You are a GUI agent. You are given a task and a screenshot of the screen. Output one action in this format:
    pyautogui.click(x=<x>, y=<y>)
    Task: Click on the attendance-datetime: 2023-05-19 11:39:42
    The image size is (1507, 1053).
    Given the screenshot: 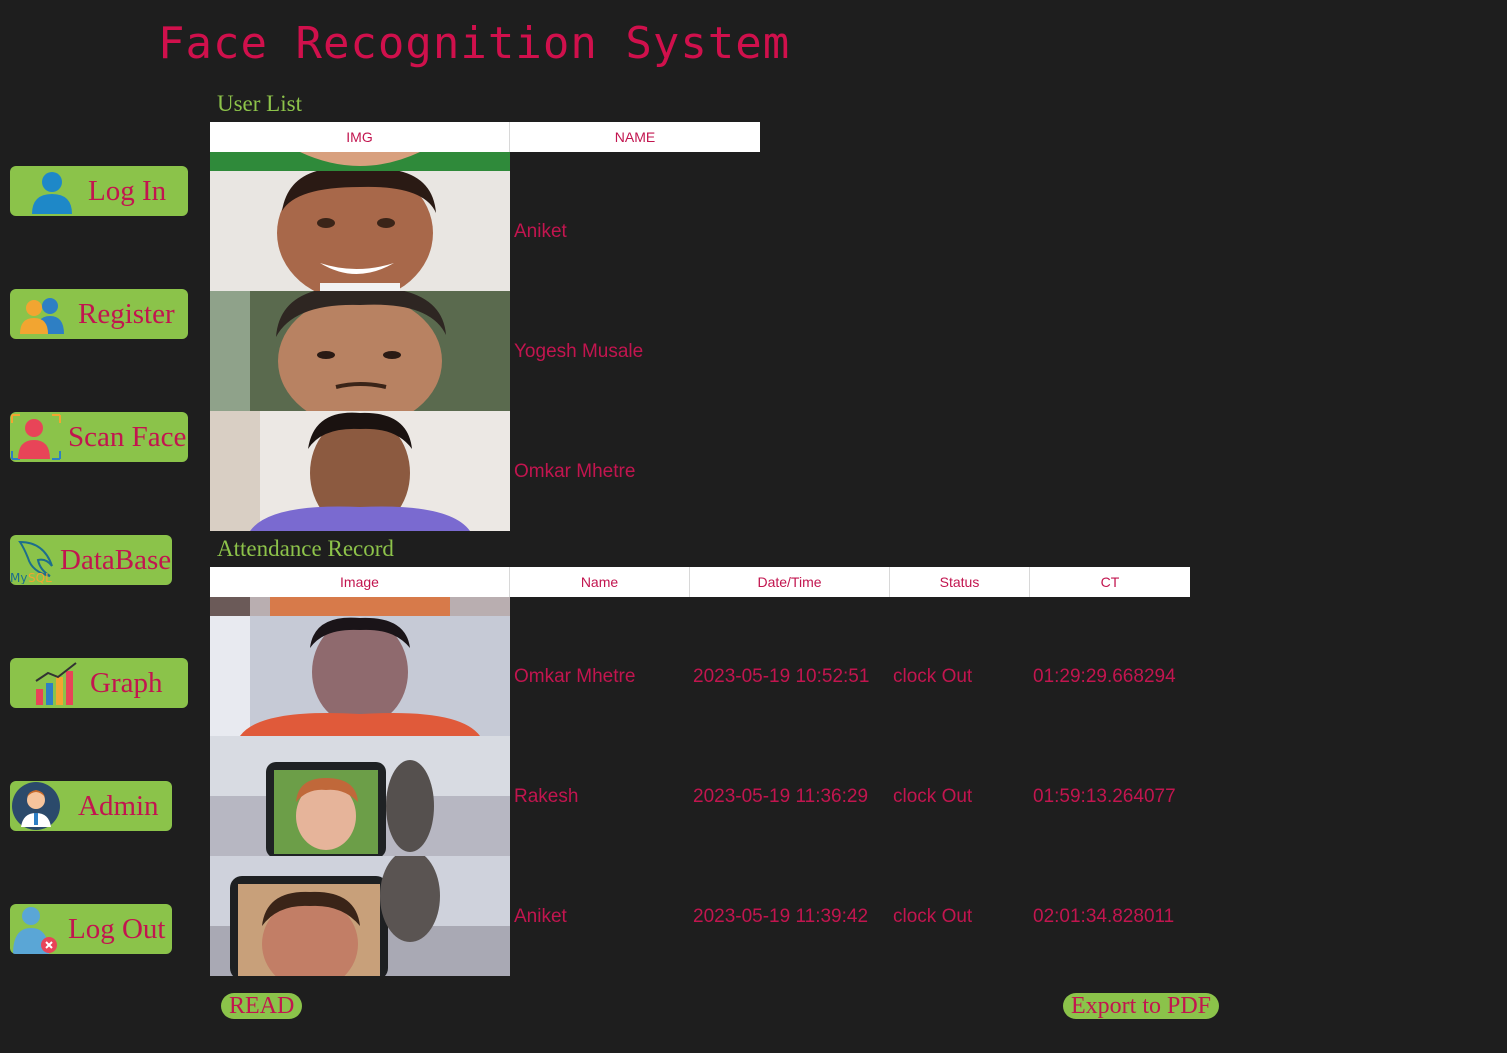 What is the action you would take?
    pyautogui.click(x=781, y=916)
    